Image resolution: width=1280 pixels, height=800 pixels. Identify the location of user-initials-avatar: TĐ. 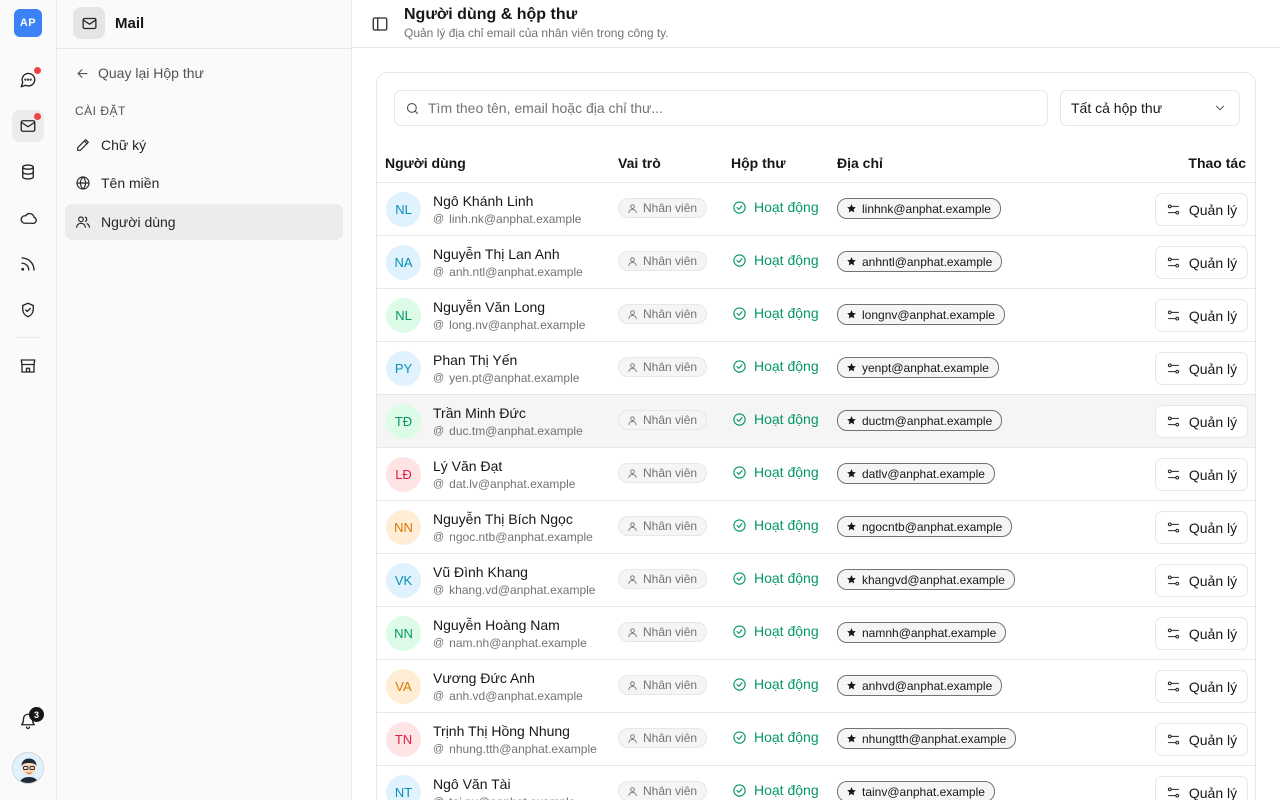
(403, 421).